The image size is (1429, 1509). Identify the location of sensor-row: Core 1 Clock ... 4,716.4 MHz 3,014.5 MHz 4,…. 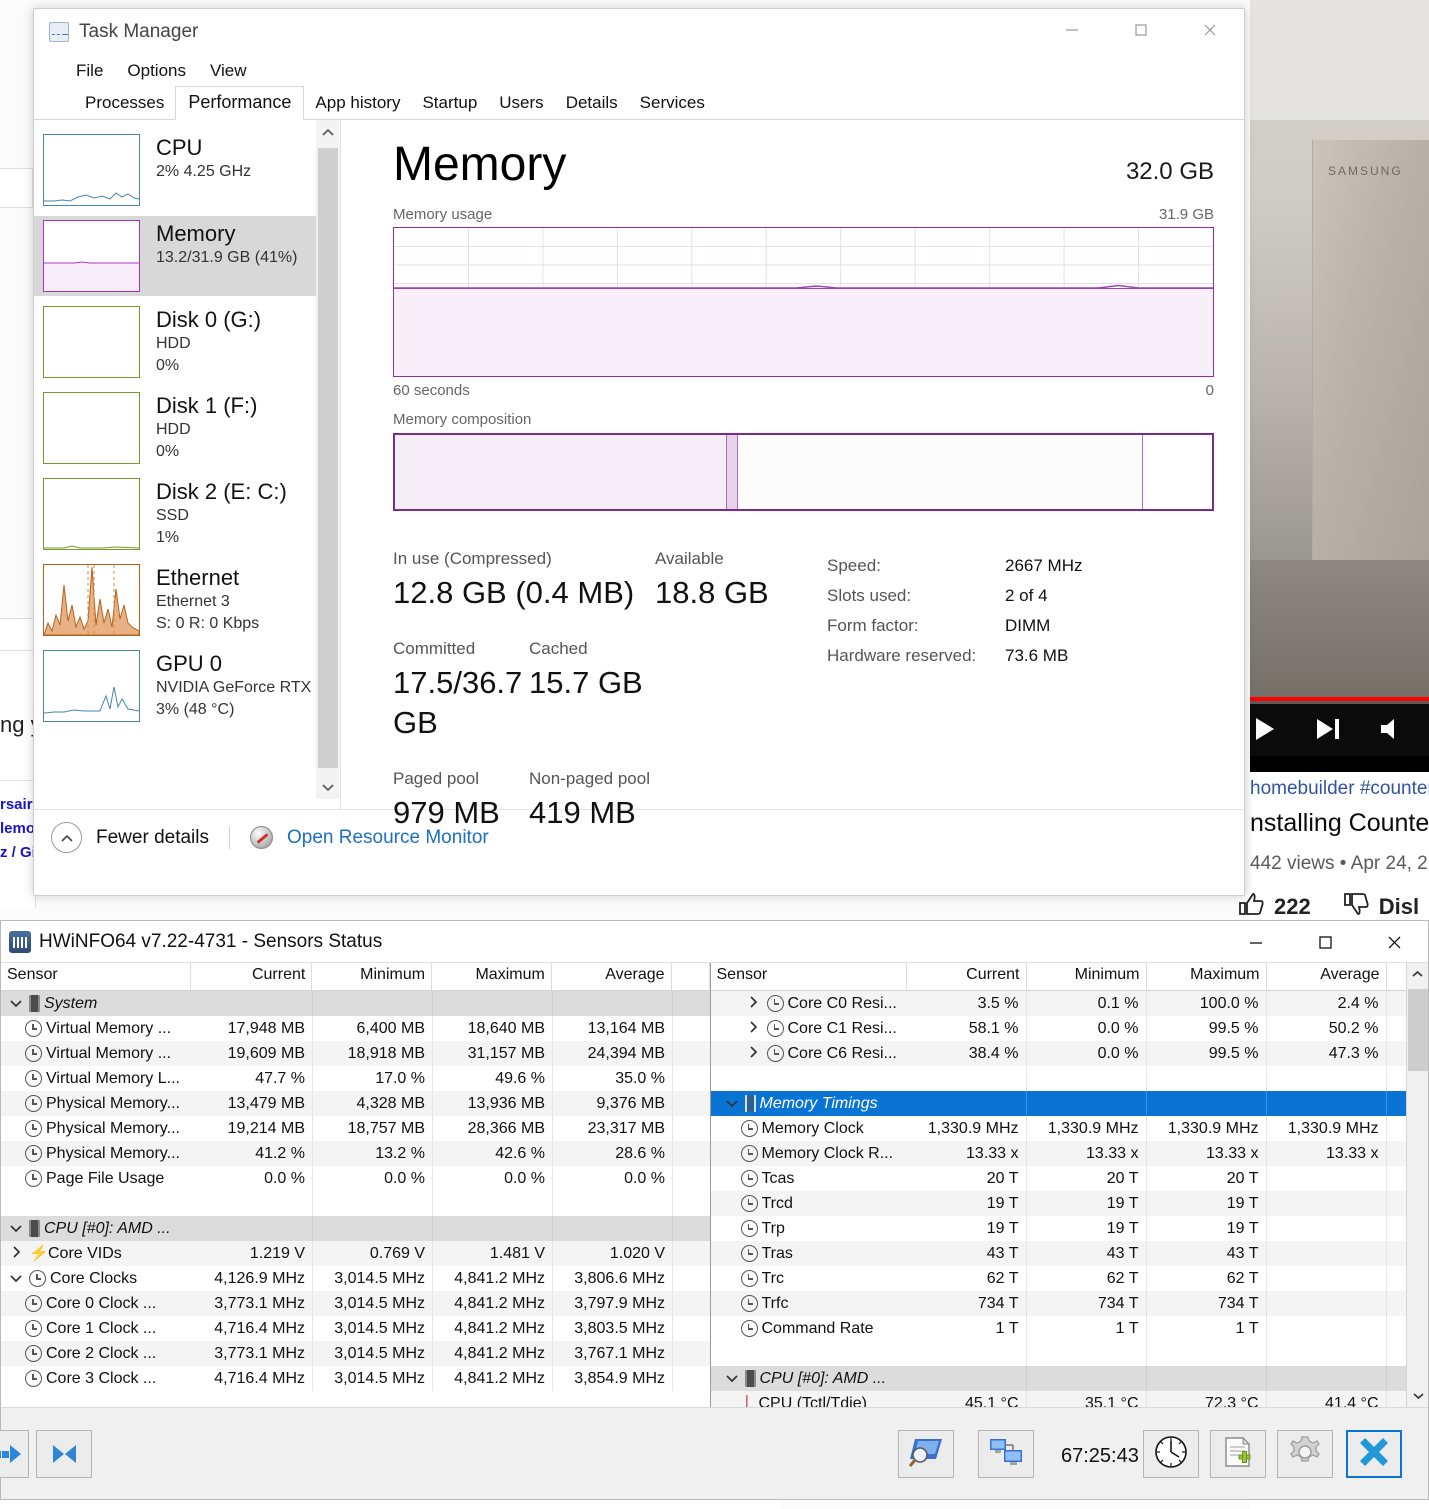
(355, 1328).